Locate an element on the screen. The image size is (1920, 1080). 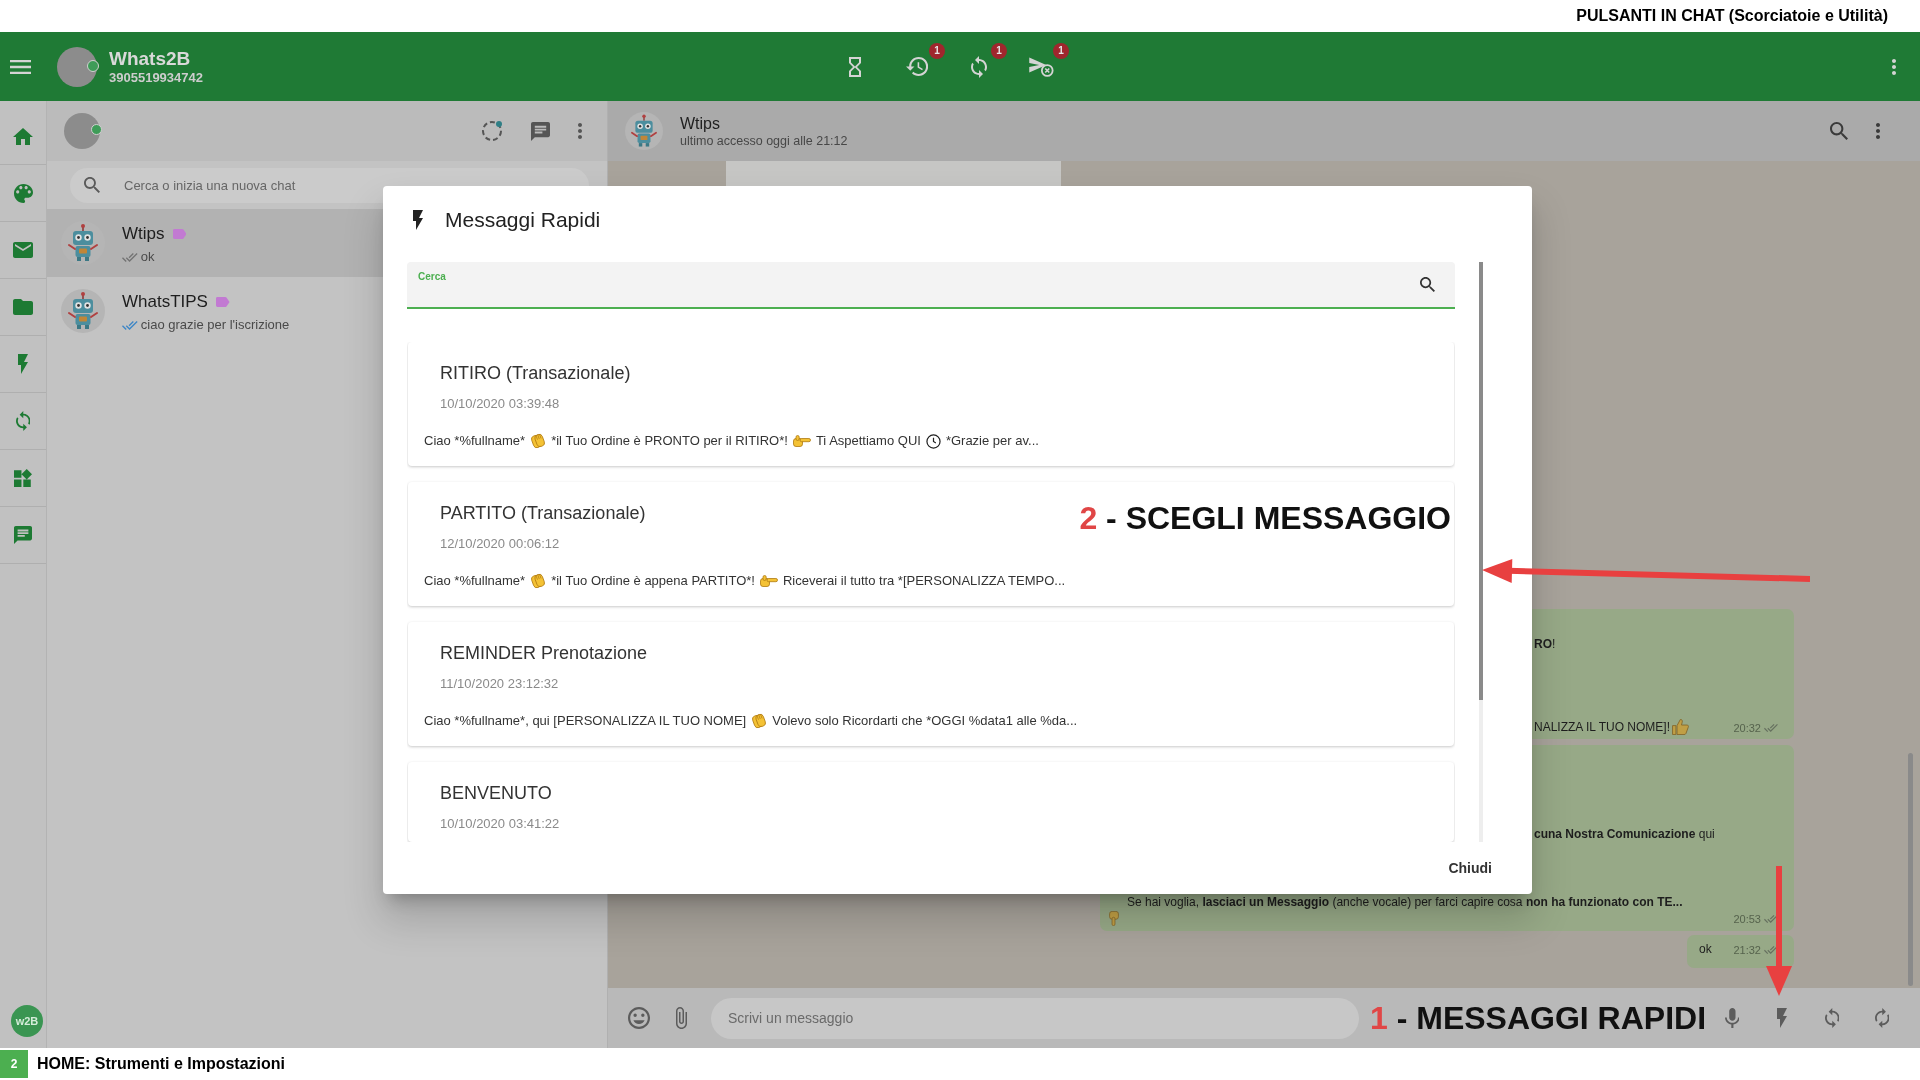
account-number: 3905519934742 is located at coordinates (156, 77).